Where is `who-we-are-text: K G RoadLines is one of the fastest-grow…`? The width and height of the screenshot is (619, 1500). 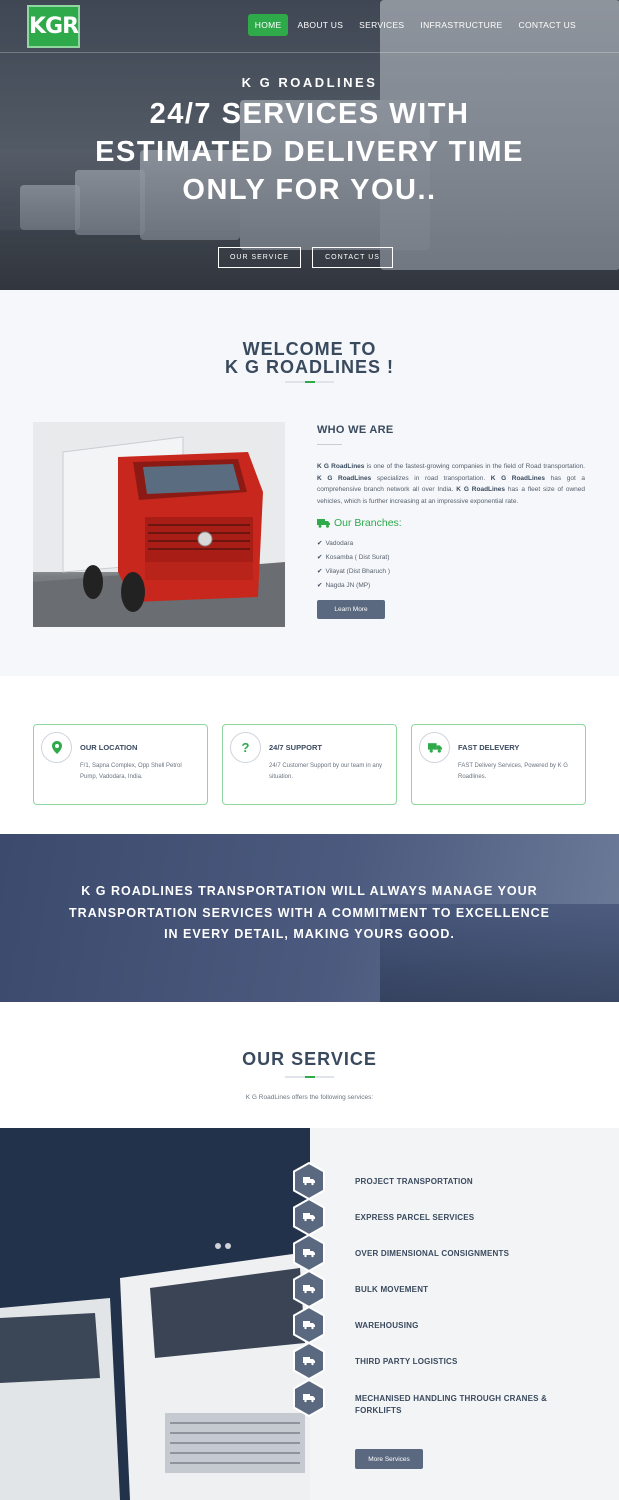
who-we-are-text: K G RoadLines is one of the fastest-grow… is located at coordinates (451, 484).